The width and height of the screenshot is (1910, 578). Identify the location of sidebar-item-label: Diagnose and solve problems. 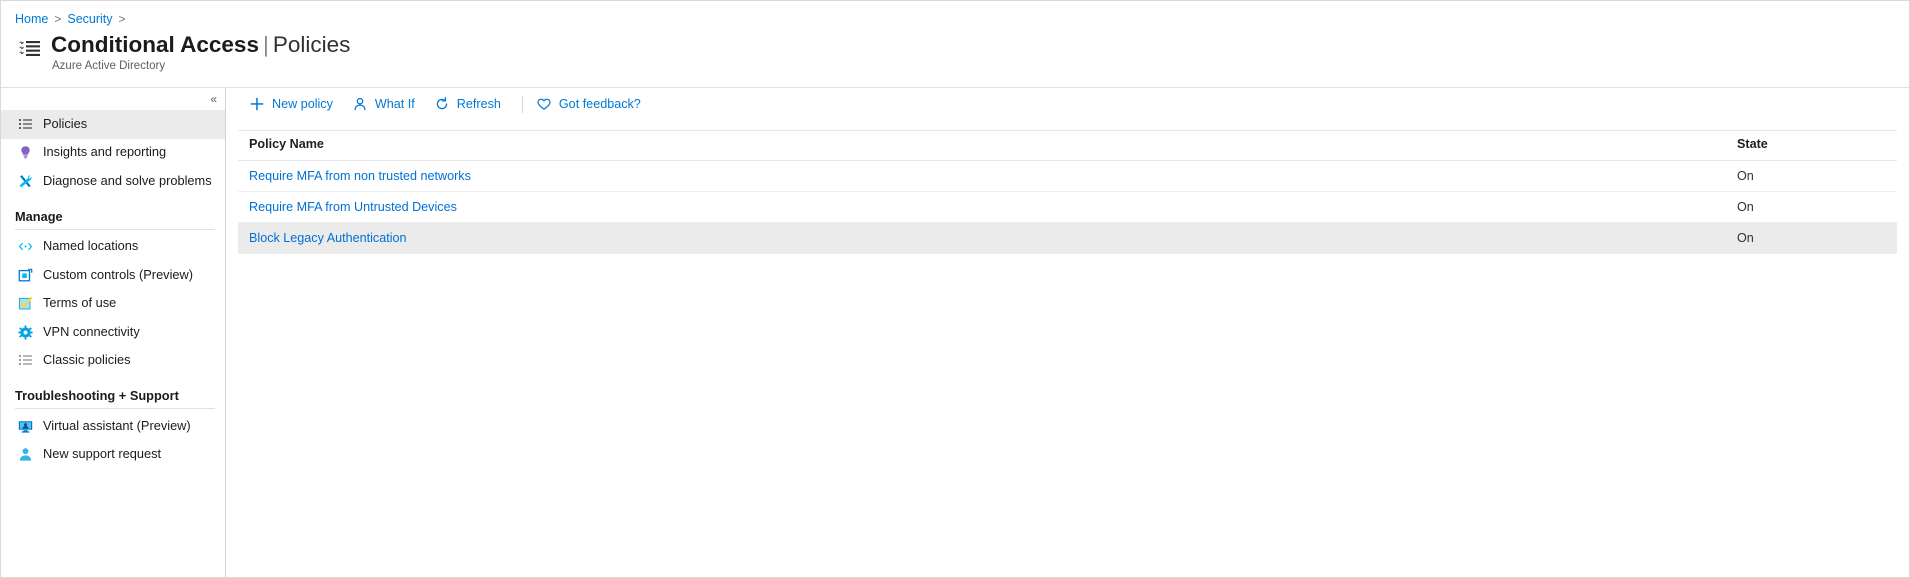
(127, 180).